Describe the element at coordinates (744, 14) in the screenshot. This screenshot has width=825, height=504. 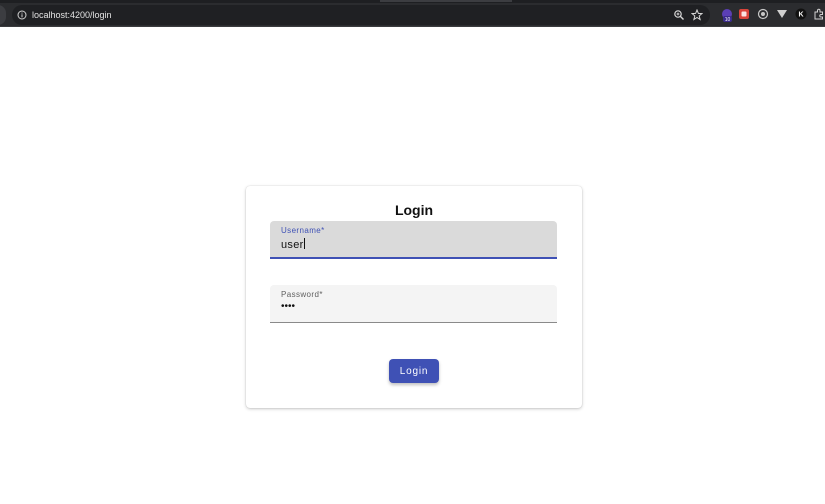
I see `extension-red-icon` at that location.